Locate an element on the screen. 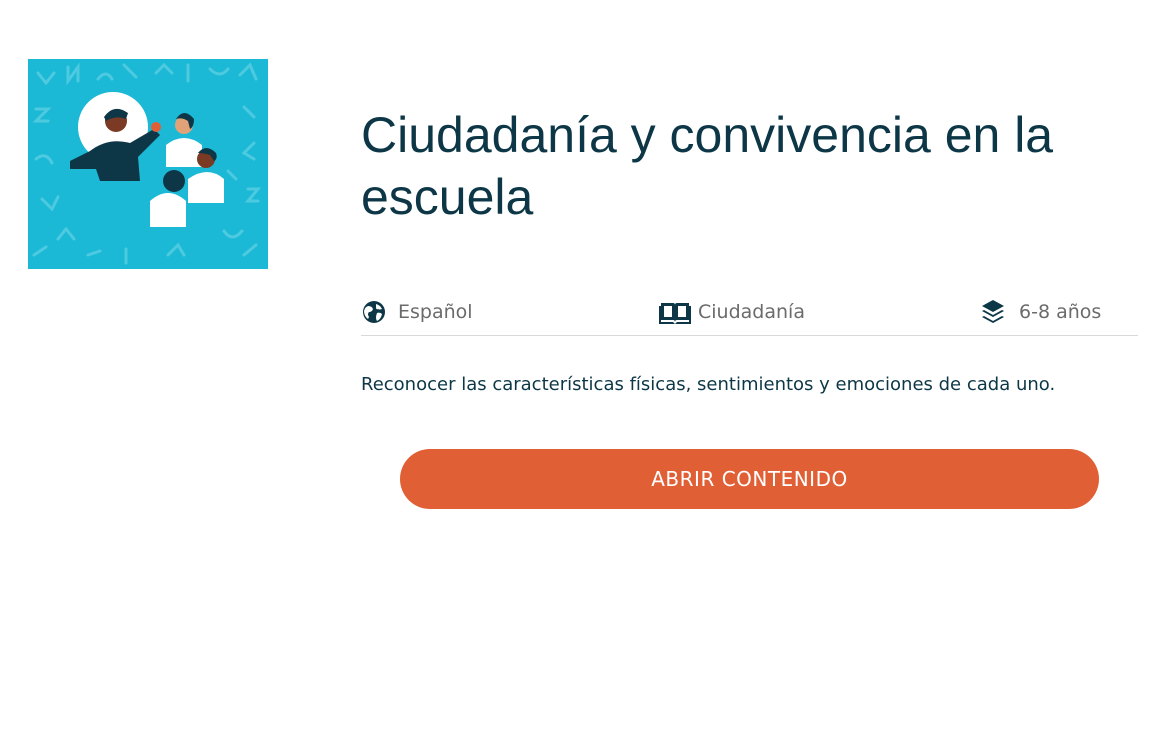  meta-age: 6-8 años is located at coordinates (1040, 312).